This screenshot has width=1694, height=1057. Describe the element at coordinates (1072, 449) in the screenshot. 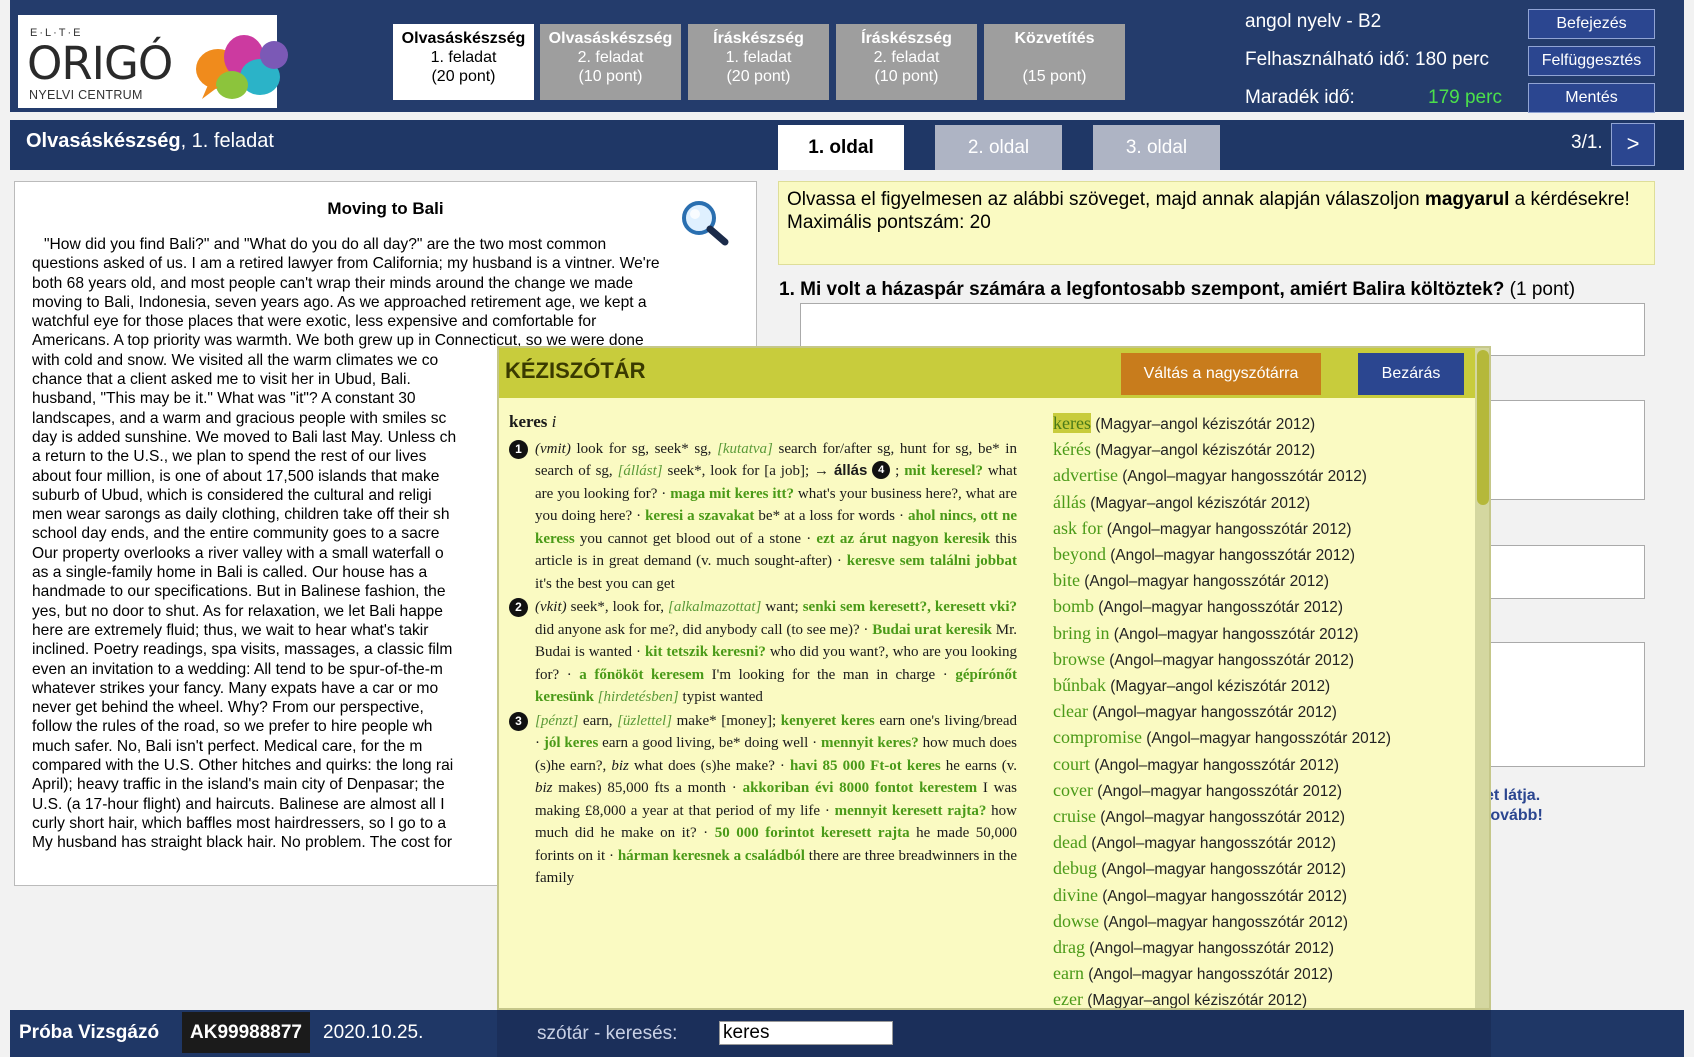

I see `word-headword: kérés` at that location.